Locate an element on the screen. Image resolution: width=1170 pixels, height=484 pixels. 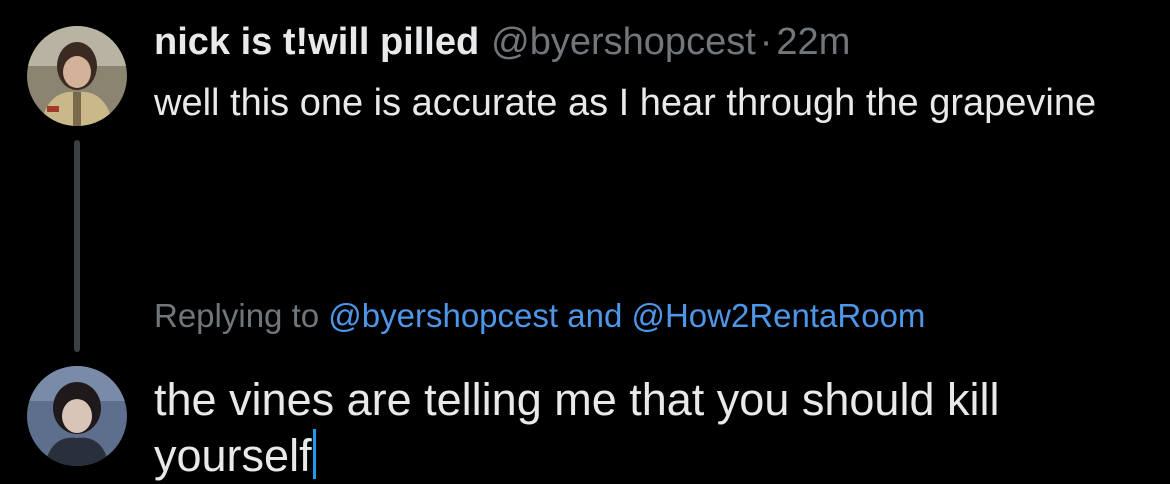
replying-to-label: Replying to is located at coordinates (237, 315).